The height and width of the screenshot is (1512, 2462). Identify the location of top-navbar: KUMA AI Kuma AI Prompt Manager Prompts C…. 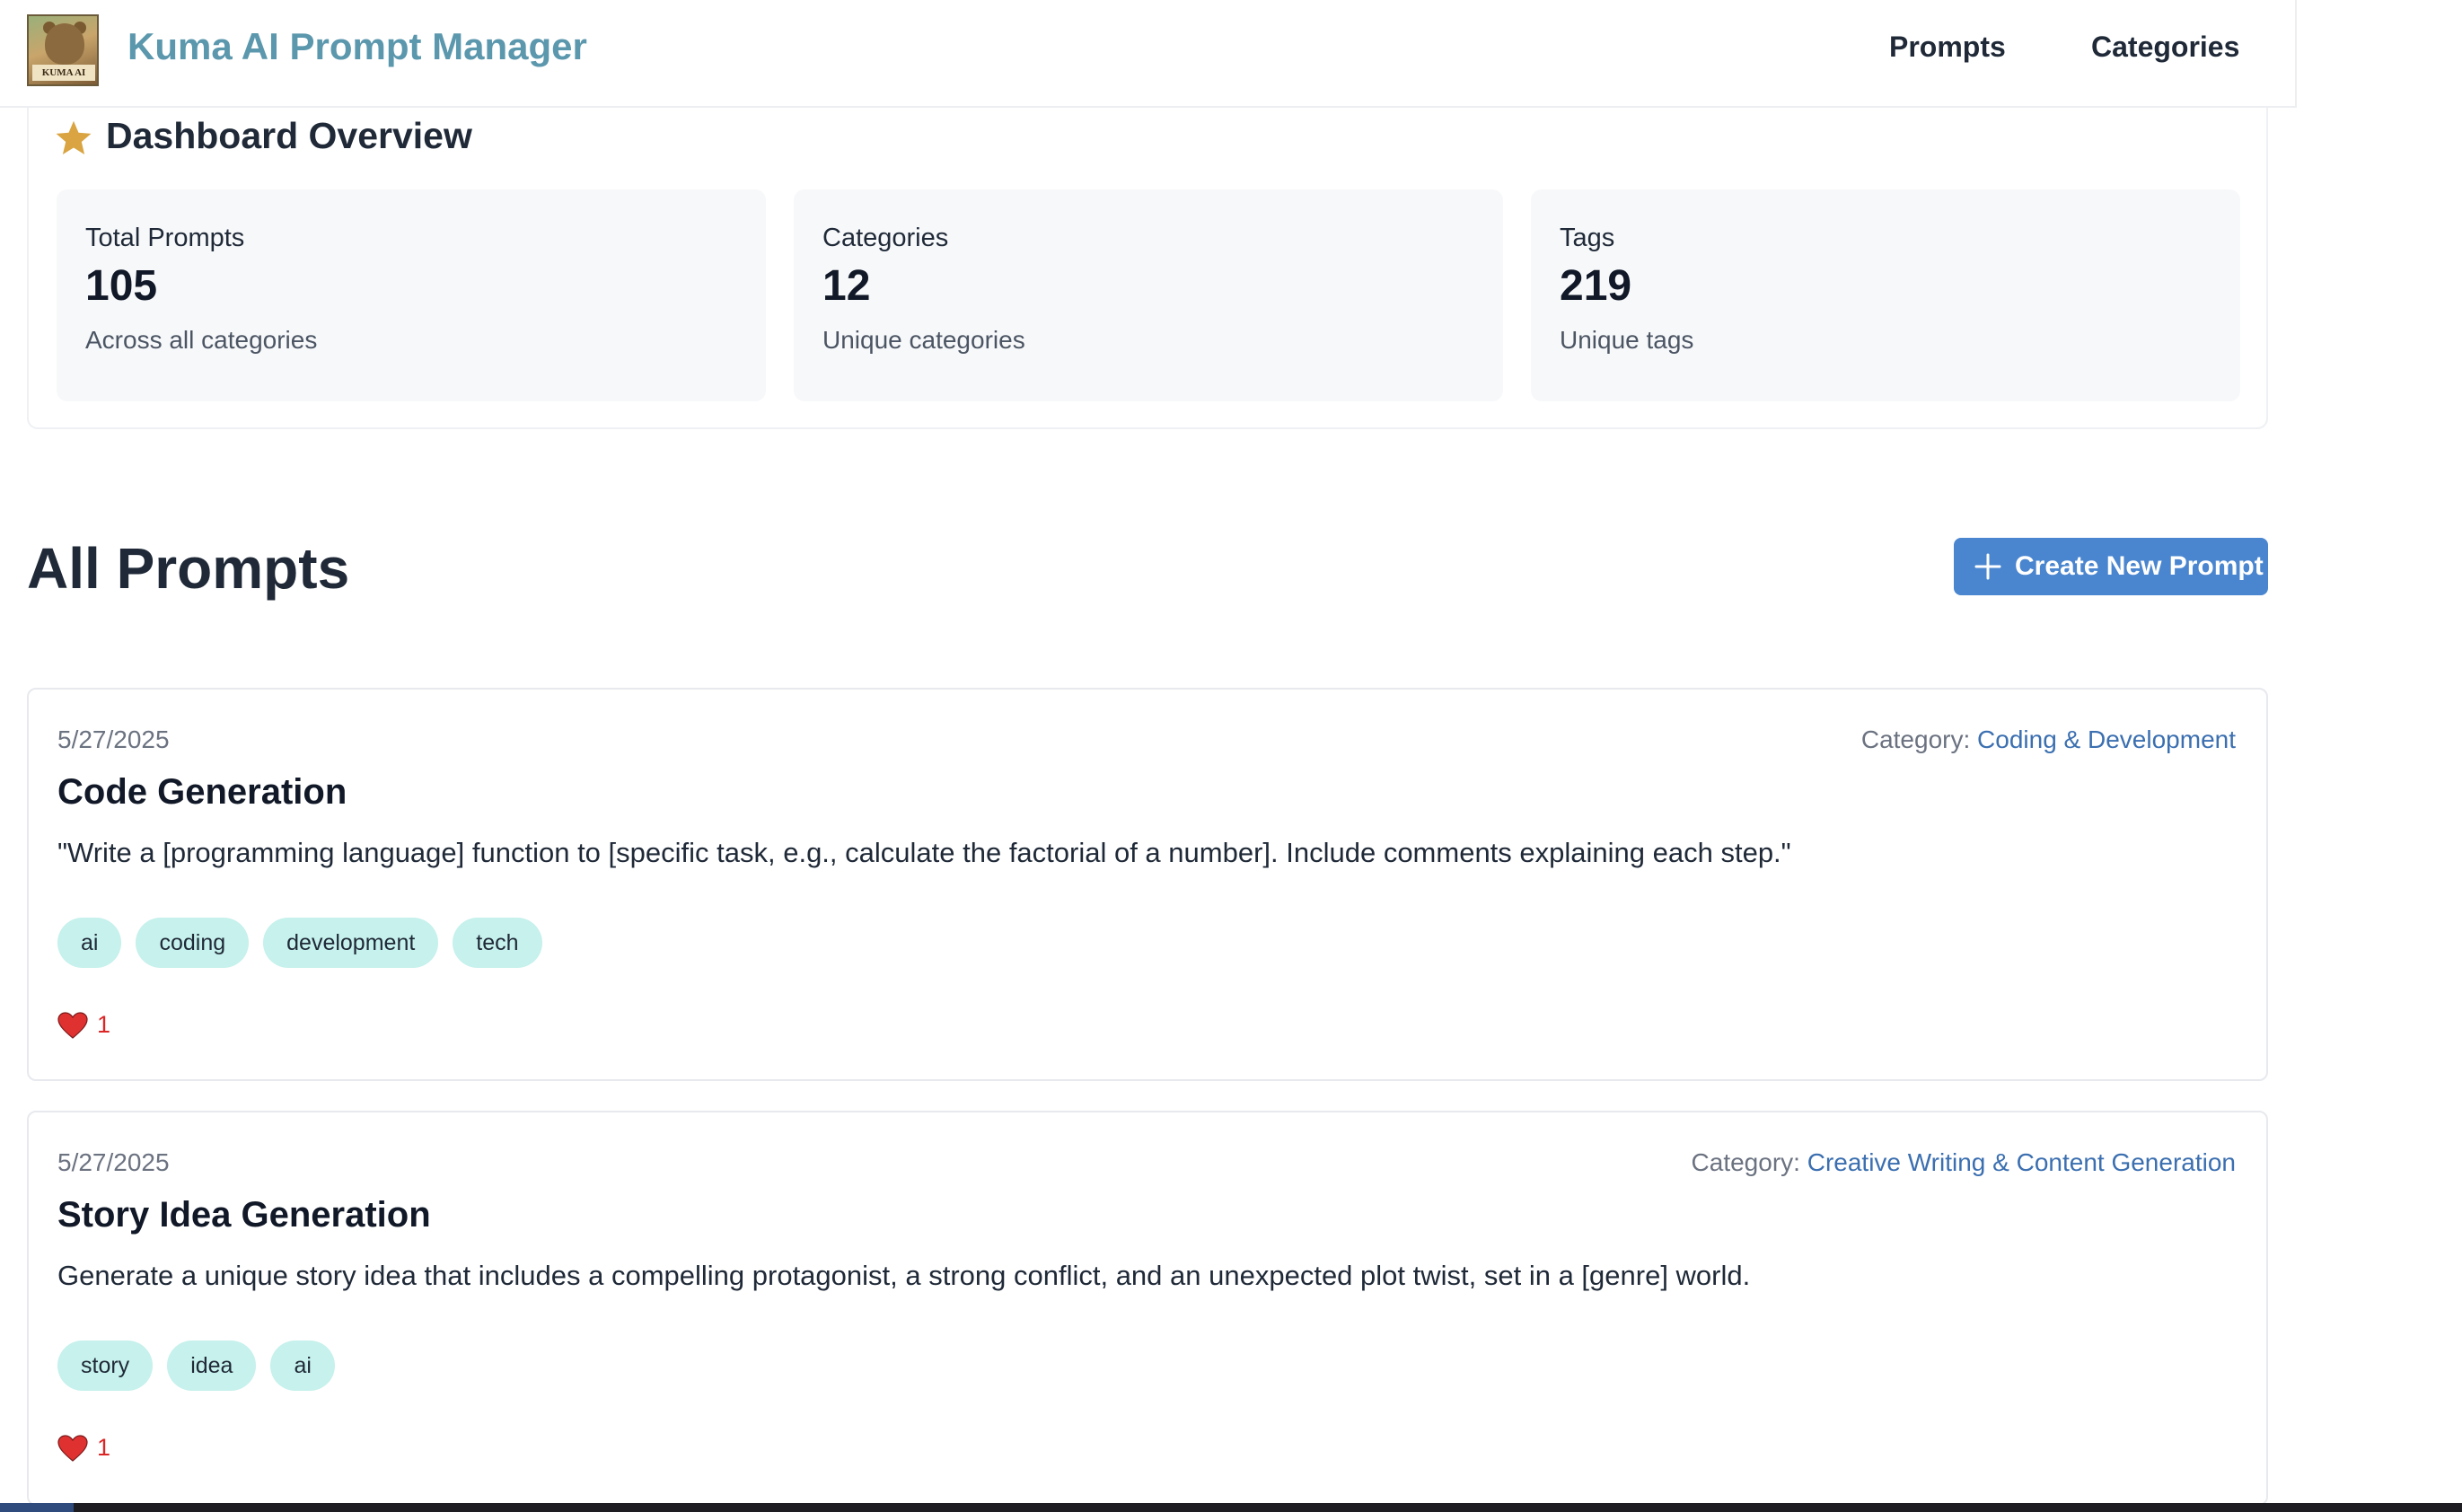
(1148, 54).